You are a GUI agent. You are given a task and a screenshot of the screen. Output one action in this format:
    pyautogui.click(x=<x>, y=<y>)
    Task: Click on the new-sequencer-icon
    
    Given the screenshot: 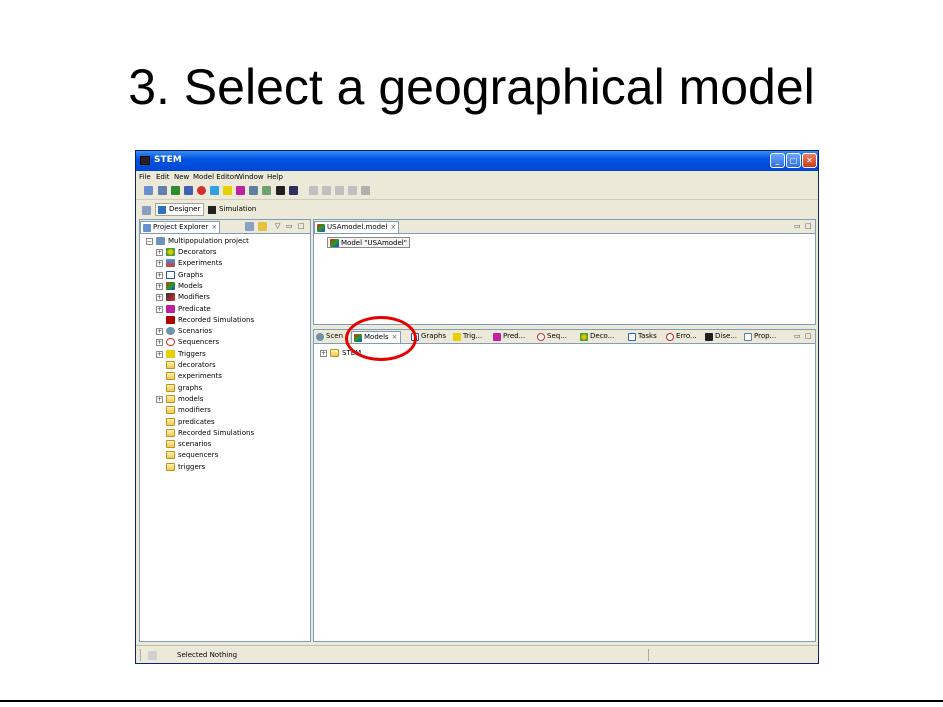 What is the action you would take?
    pyautogui.click(x=201, y=190)
    